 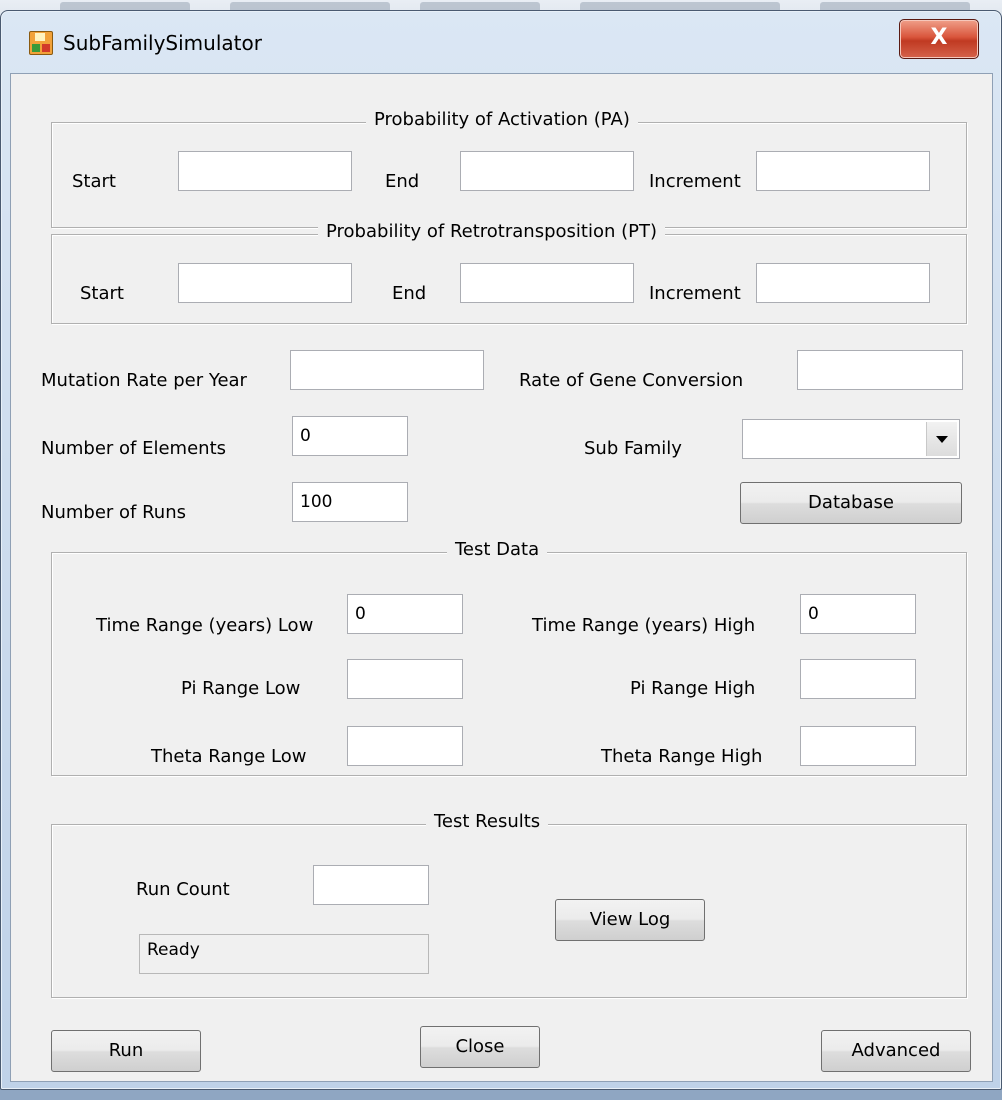 What do you see at coordinates (241, 688) in the screenshot?
I see `pi-low-label: Pi Range Low` at bounding box center [241, 688].